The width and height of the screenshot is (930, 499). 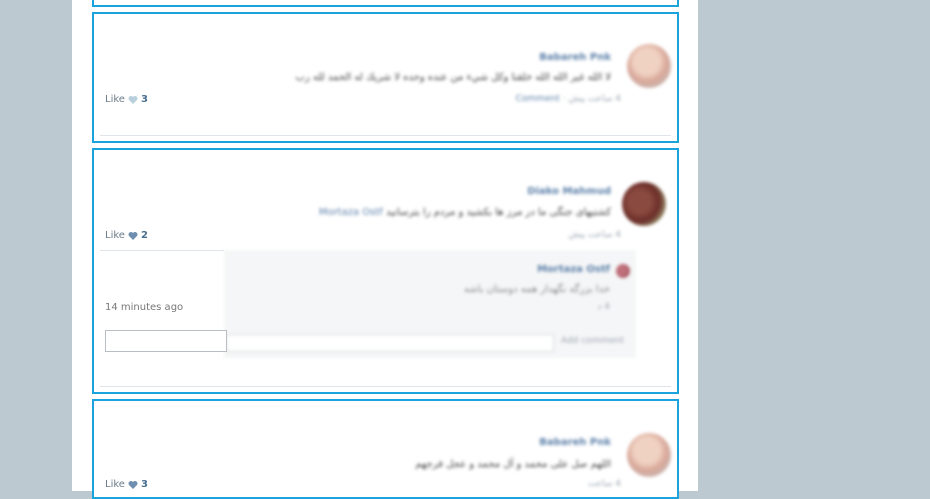 I want to click on comment-input, so click(x=166, y=341).